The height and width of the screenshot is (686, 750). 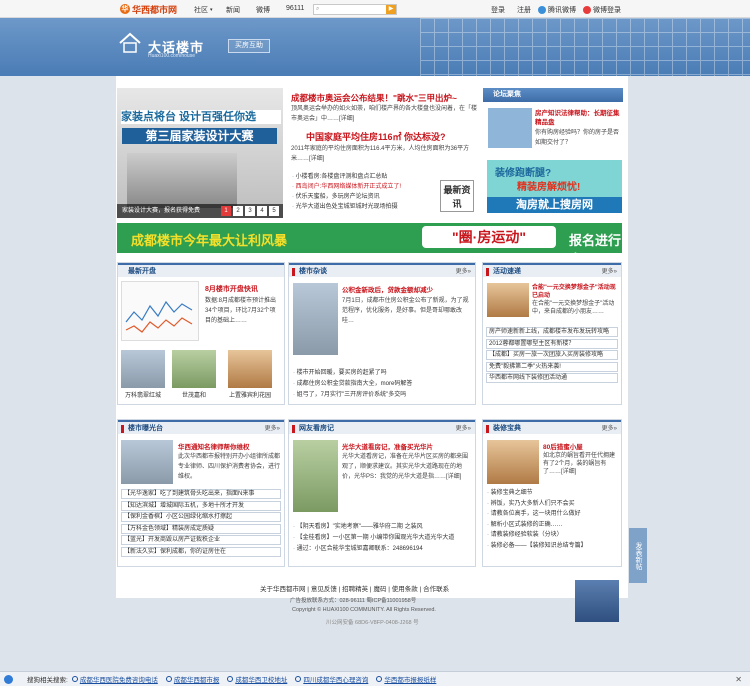 What do you see at coordinates (274, 211) in the screenshot?
I see `slider-page-5: 5` at bounding box center [274, 211].